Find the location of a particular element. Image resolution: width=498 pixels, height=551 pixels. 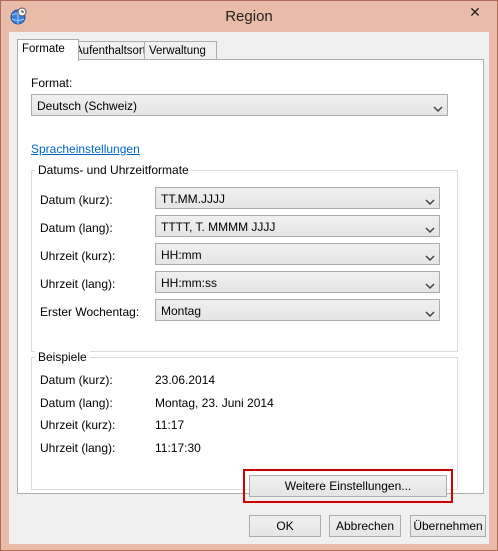

format-label: Format: is located at coordinates (52, 83).